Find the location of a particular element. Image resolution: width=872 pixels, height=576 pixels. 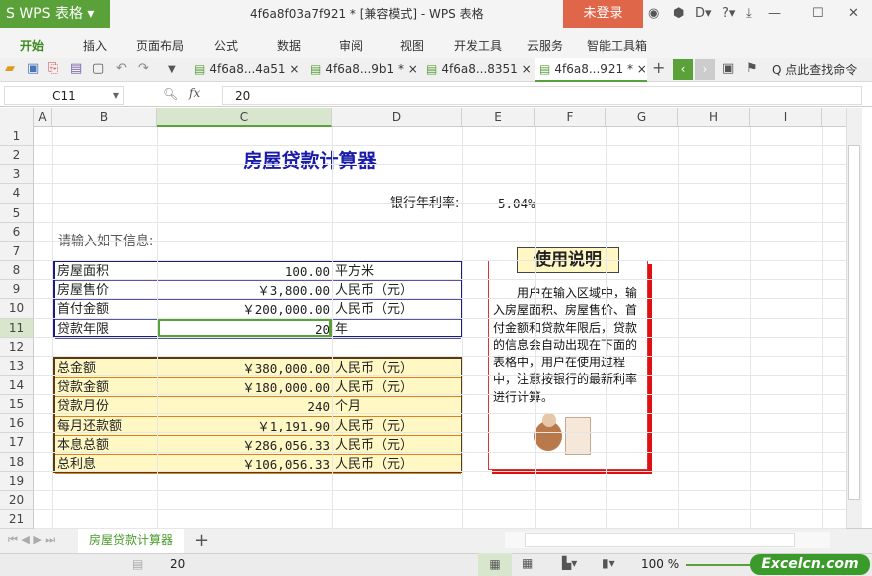

window-icon-6: ☐ is located at coordinates (818, 13).